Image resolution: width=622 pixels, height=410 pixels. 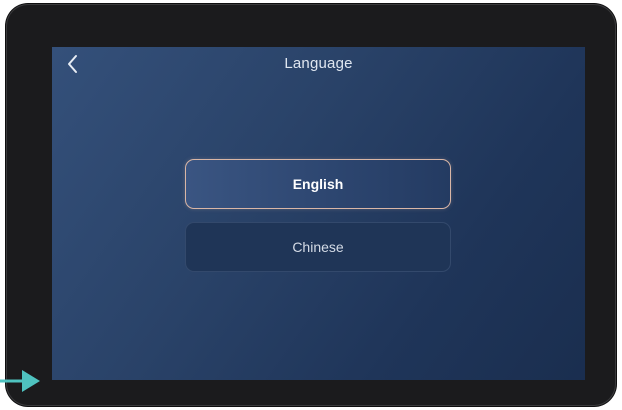 I want to click on language-option-label: English, so click(x=318, y=184).